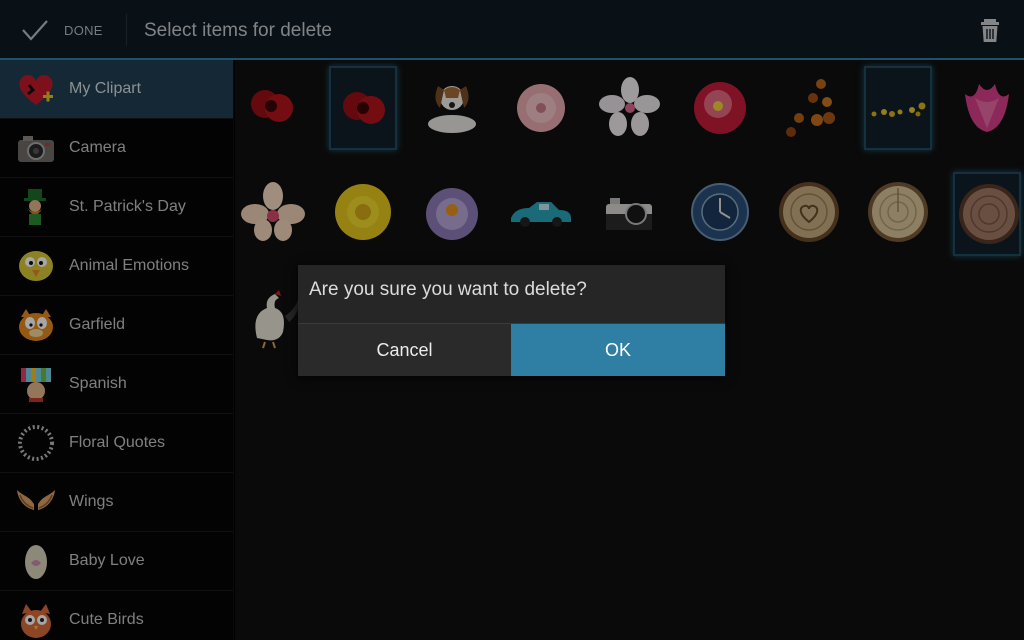  Describe the element at coordinates (618, 350) in the screenshot. I see `ok-button: OK` at that location.